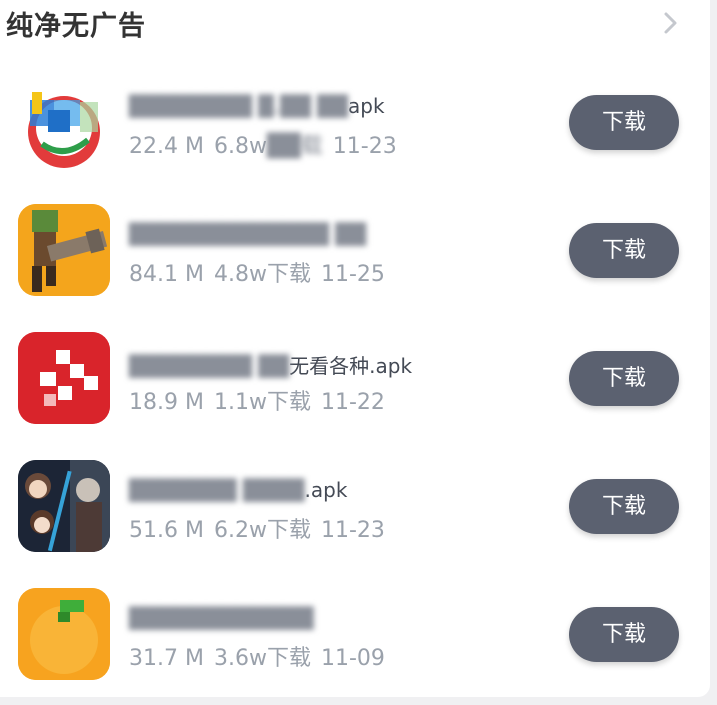 This screenshot has height=705, width=717. I want to click on movie-app-icon, so click(64, 506).